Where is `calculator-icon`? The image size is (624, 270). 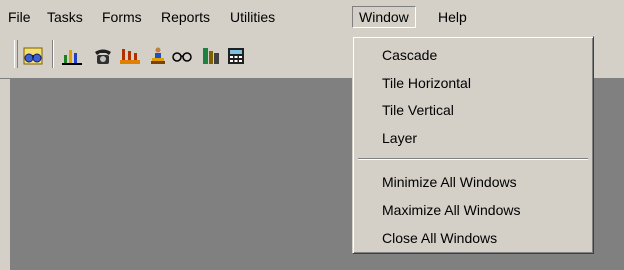 calculator-icon is located at coordinates (236, 56).